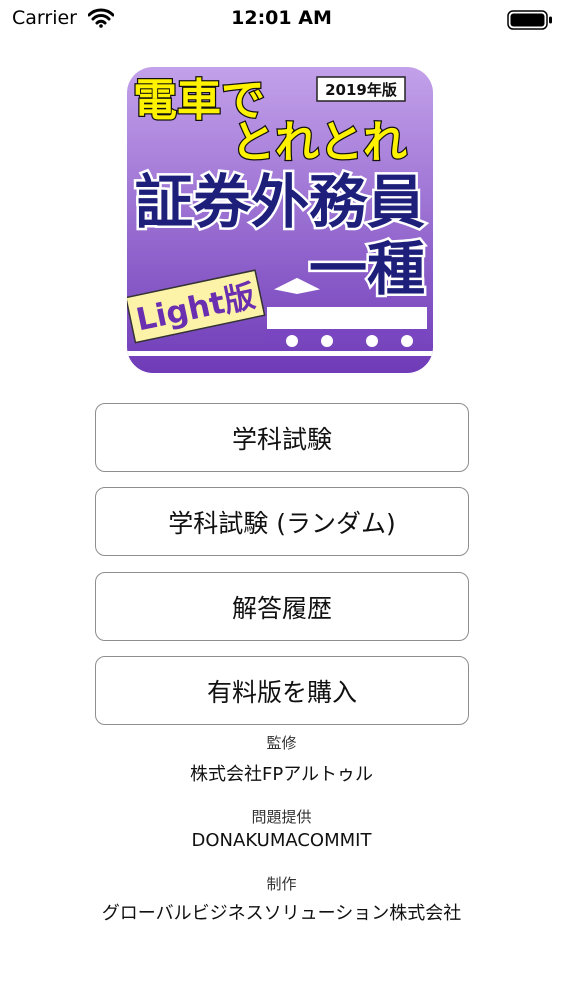 The image size is (563, 1000). I want to click on answer-history-button-label: 解答履歴, so click(281, 608).